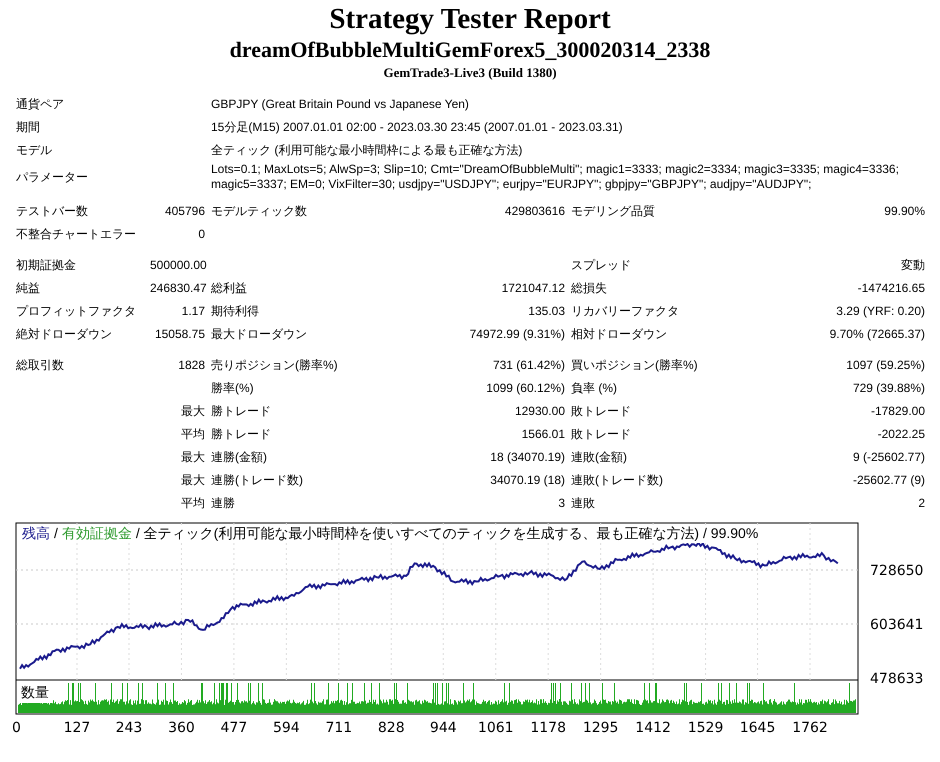  I want to click on x-axis-label: 243, so click(129, 727).